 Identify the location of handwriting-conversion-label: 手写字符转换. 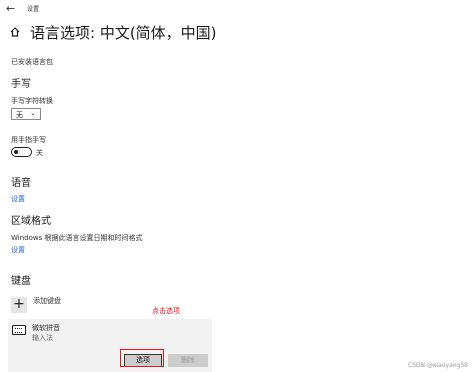
(32, 101).